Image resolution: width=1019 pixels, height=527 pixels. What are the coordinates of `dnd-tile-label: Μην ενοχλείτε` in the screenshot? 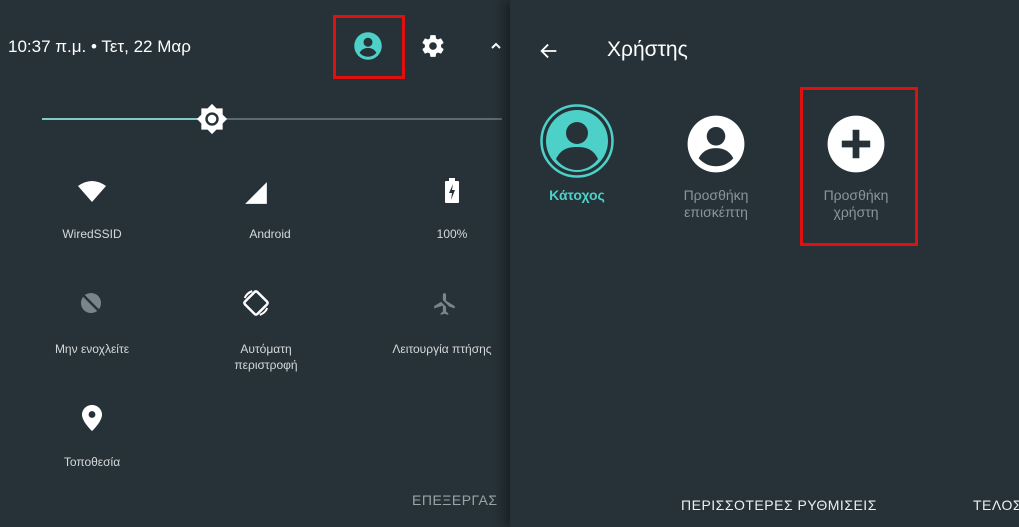 It's located at (92, 349).